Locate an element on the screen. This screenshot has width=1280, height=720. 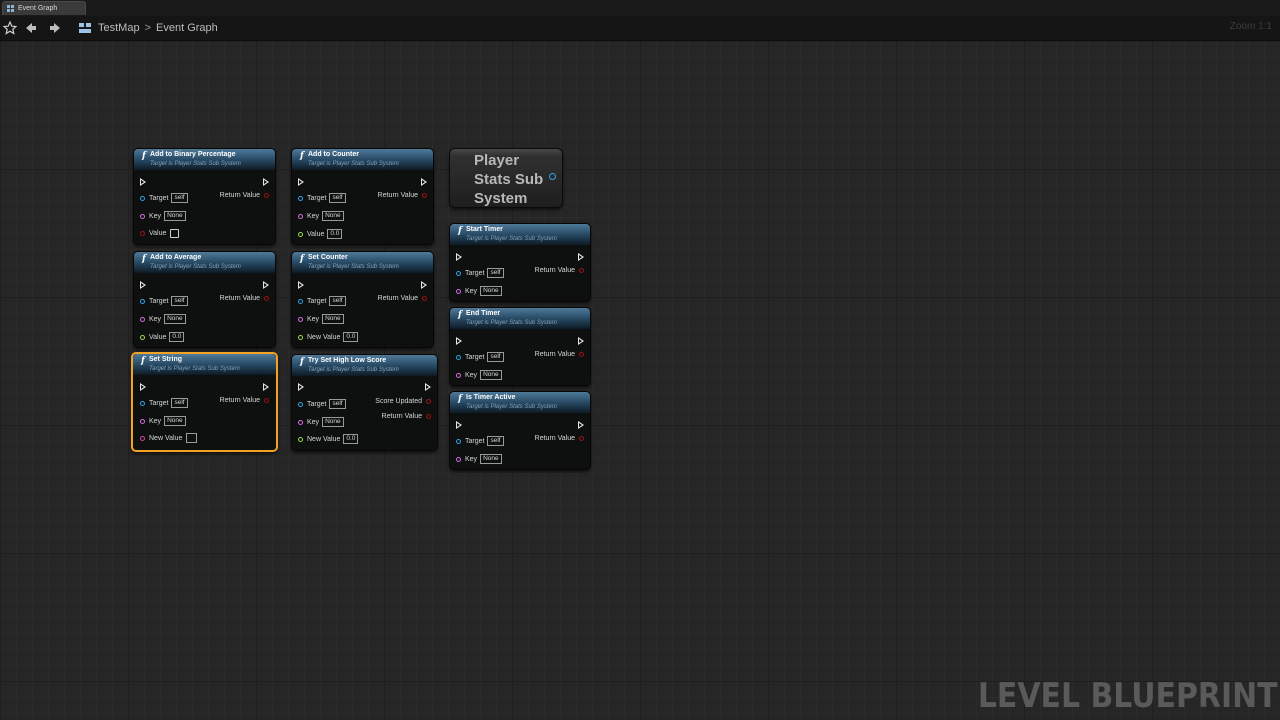
variable-node-player-stats-subsystem: Player Stats Sub System is located at coordinates (506, 178).